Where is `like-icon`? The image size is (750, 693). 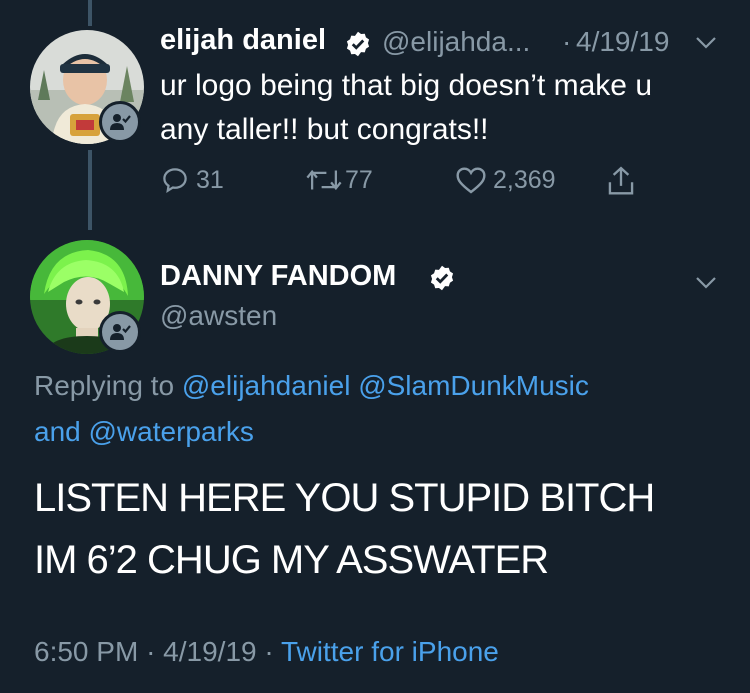 like-icon is located at coordinates (471, 180).